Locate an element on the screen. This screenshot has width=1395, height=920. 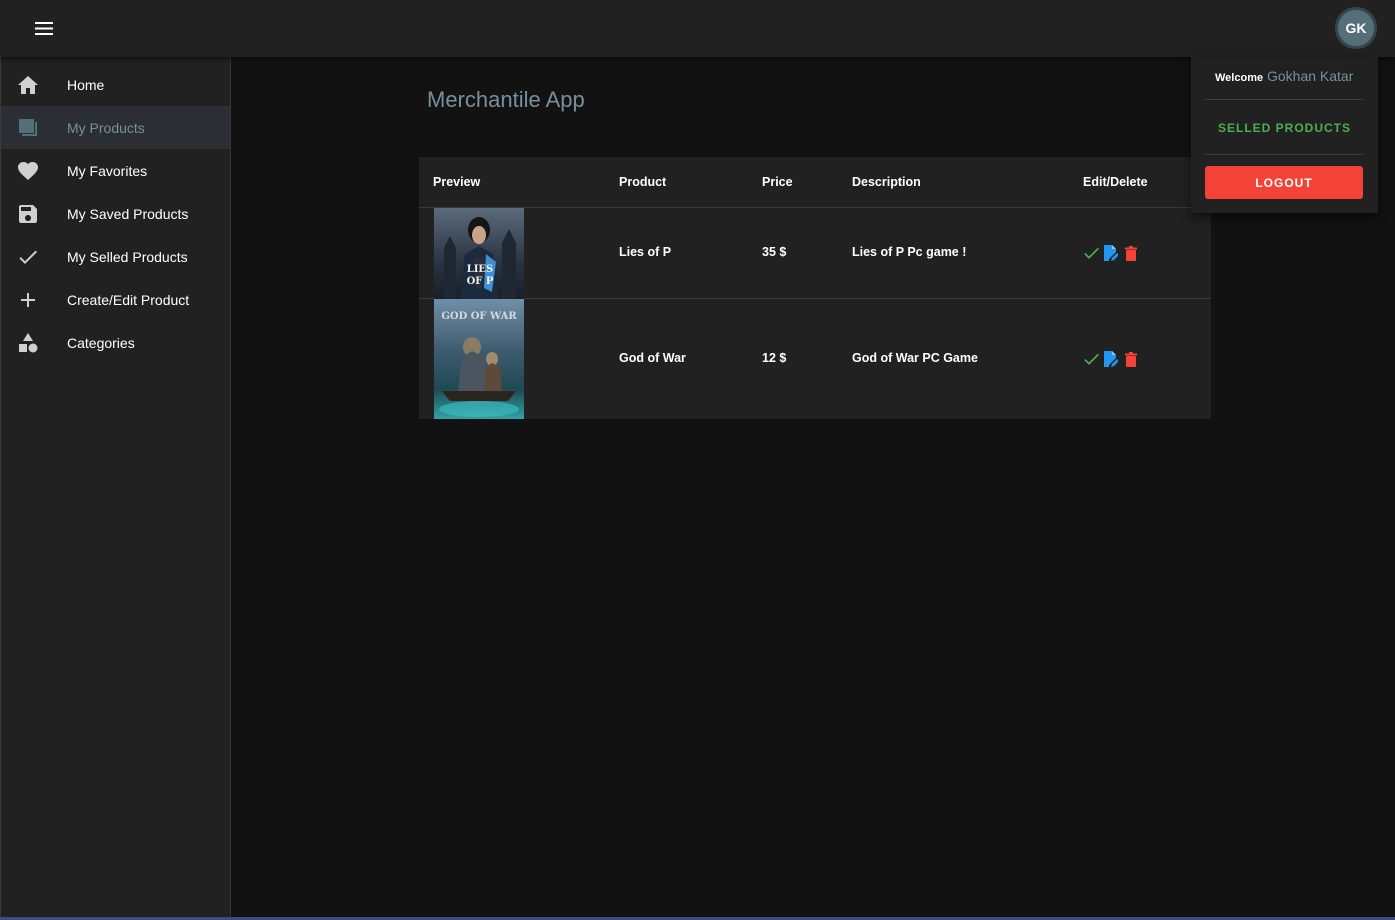
selled-products-link: SELLED PRODUCTS is located at coordinates (1284, 128).